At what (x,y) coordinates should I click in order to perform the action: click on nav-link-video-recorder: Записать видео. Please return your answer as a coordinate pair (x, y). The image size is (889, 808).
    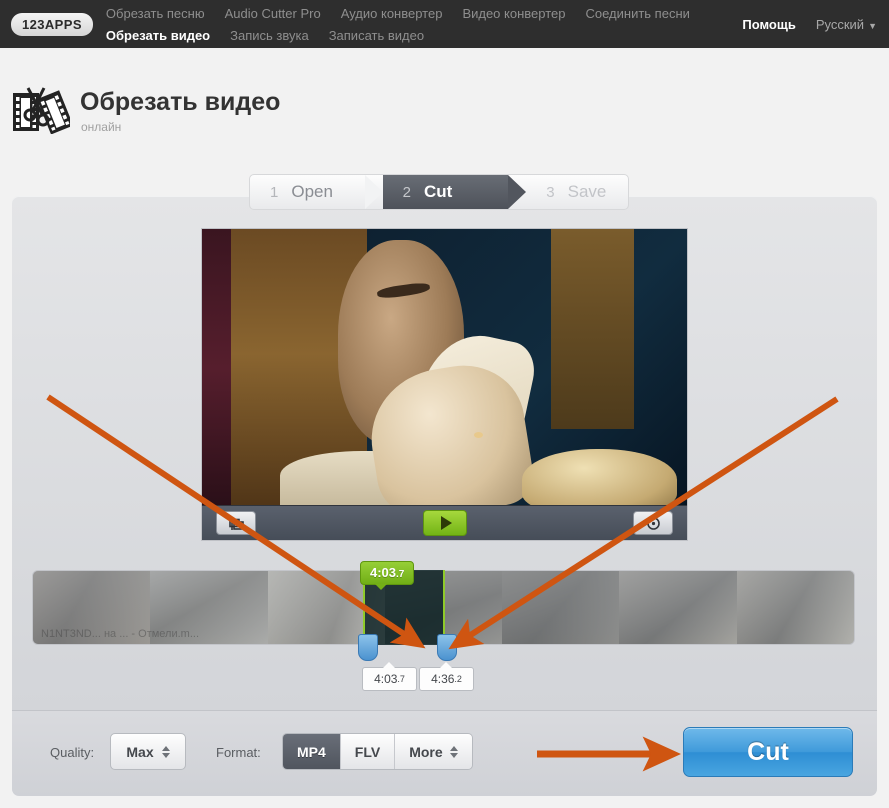
    Looking at the image, I should click on (376, 35).